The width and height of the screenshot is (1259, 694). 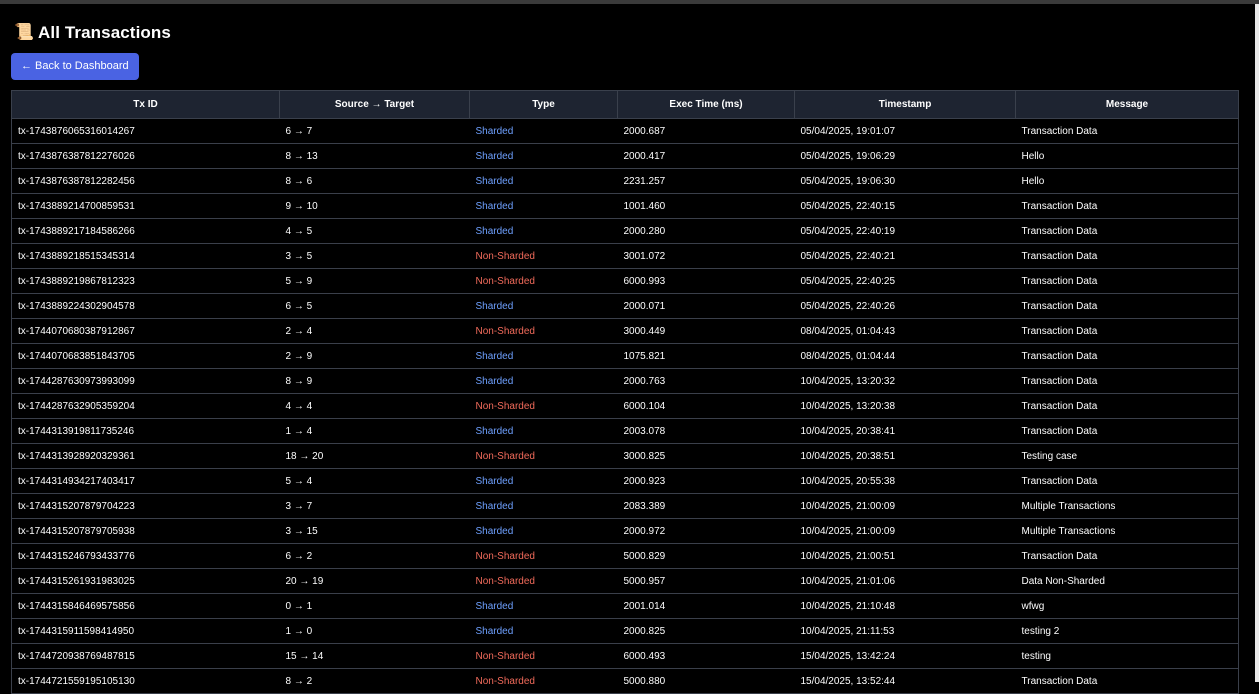 I want to click on exec-time-cell: 1001.460, so click(x=706, y=206).